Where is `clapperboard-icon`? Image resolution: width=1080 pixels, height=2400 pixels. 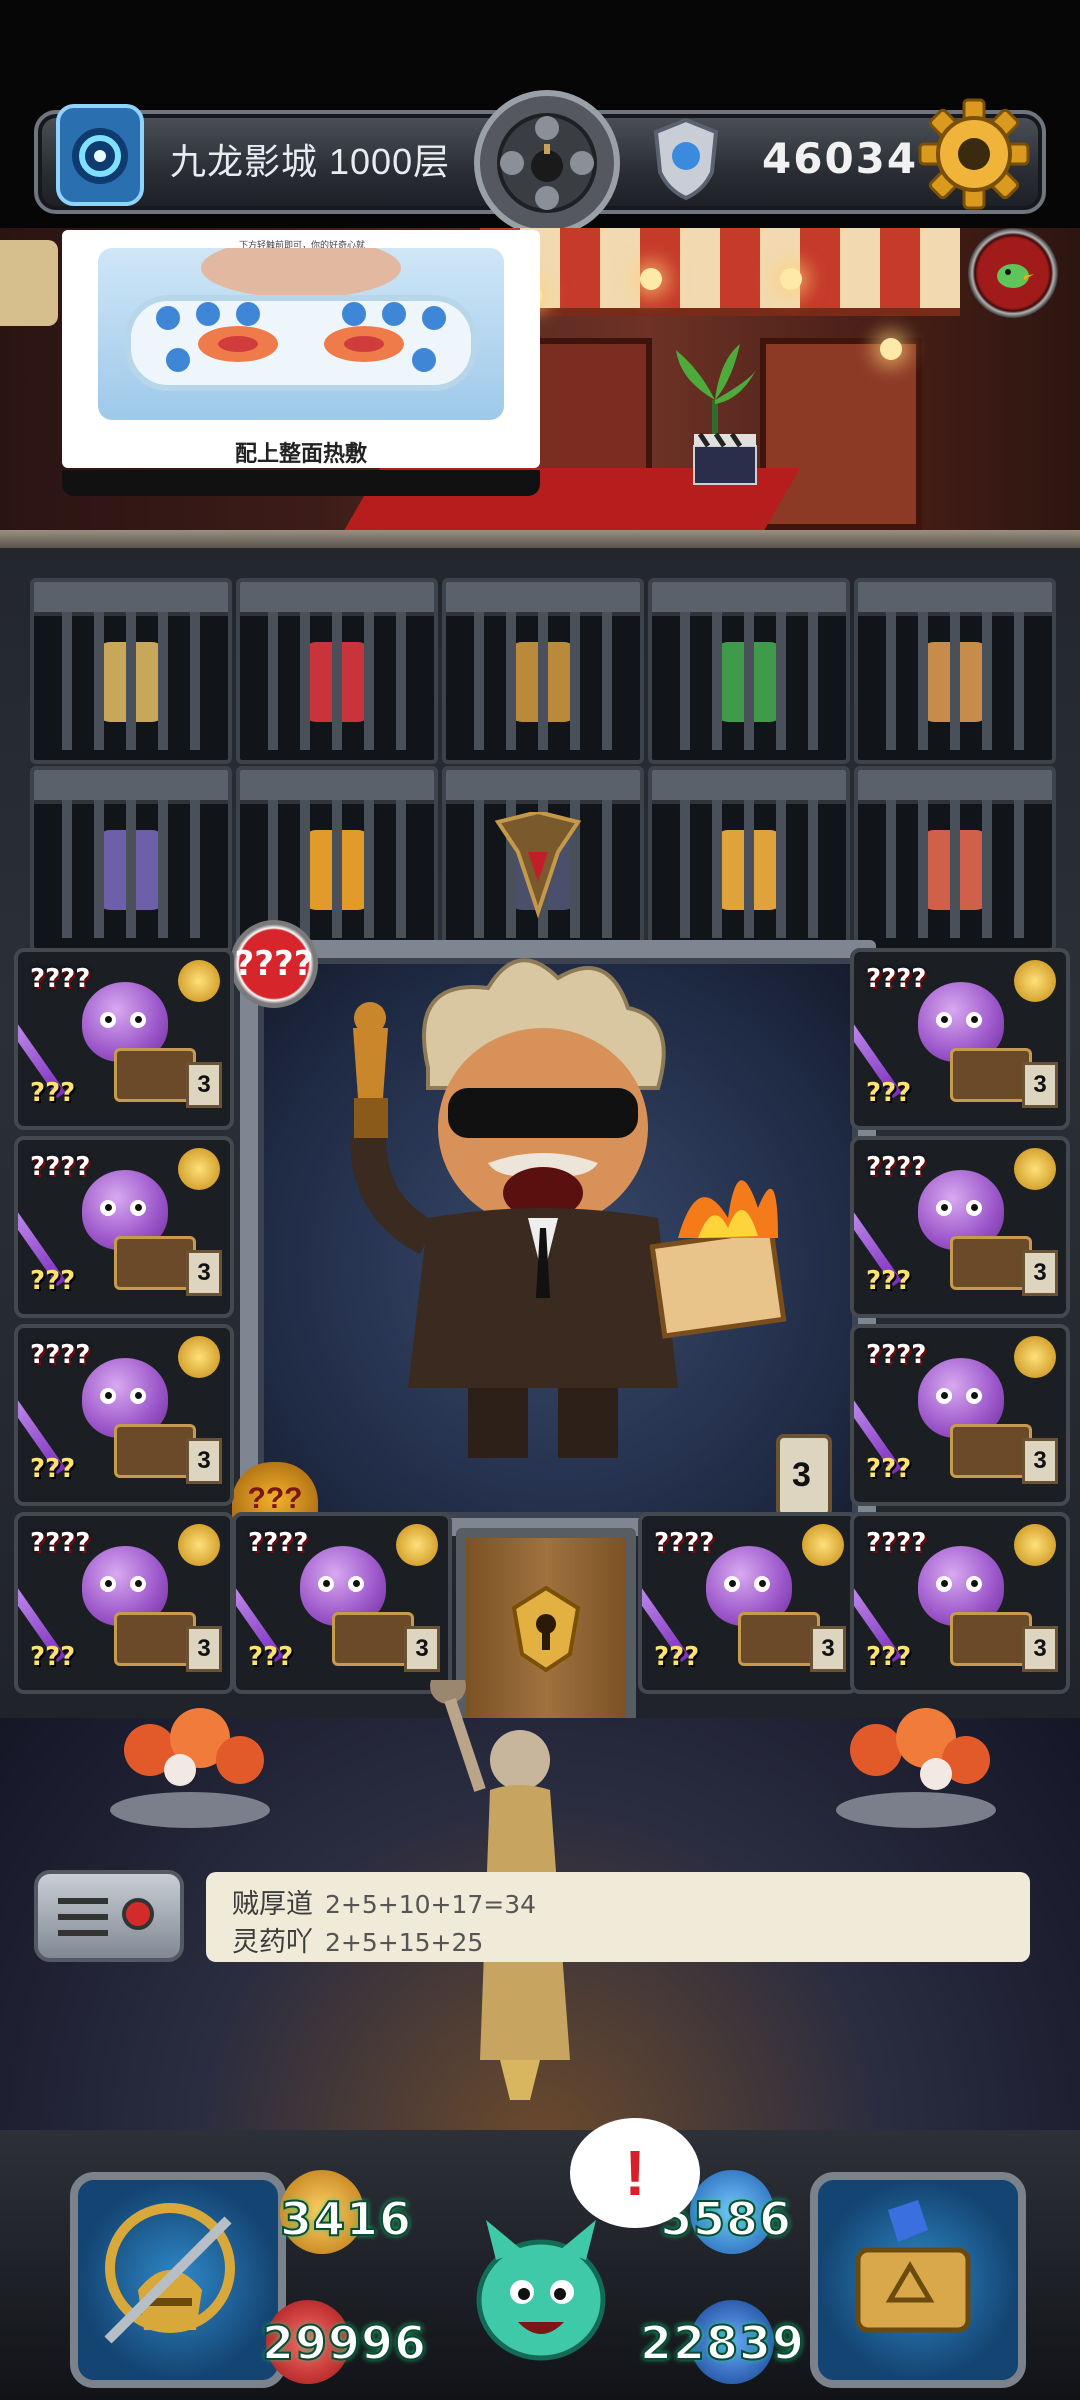
clapperboard-icon is located at coordinates (725, 458).